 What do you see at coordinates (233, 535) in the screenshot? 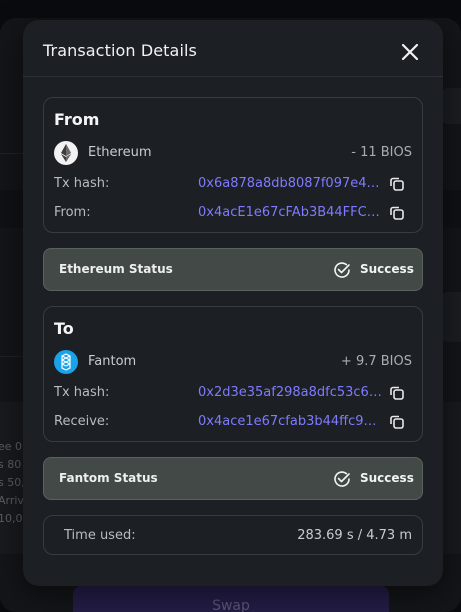
I see `time-used-box: Time used: 283.69 s / 4.73 m` at bounding box center [233, 535].